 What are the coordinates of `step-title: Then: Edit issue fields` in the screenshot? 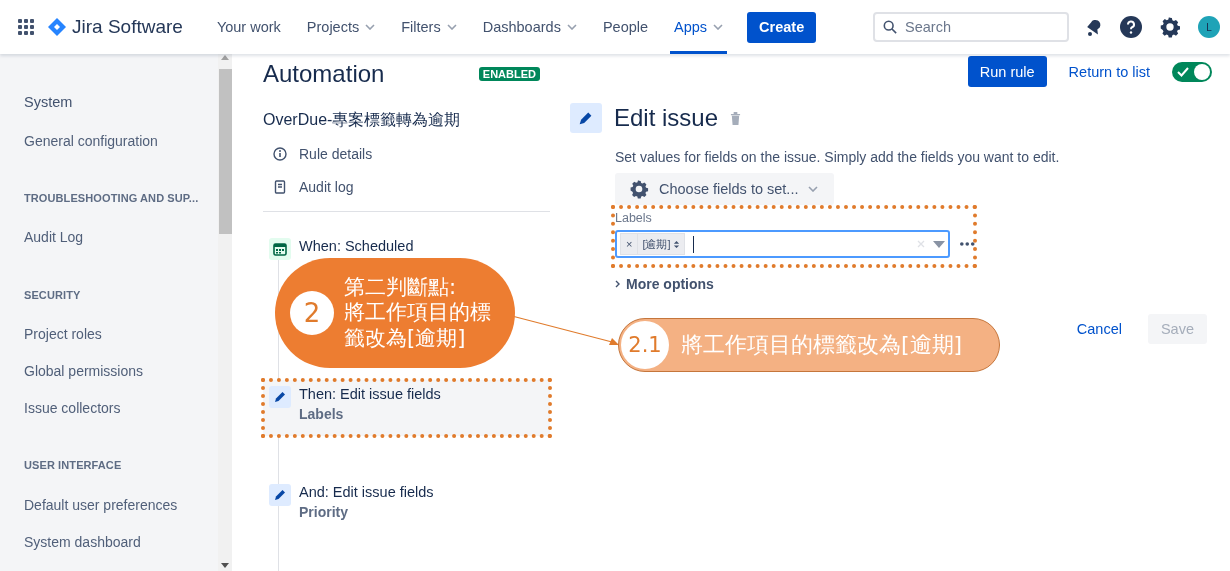 It's located at (370, 394).